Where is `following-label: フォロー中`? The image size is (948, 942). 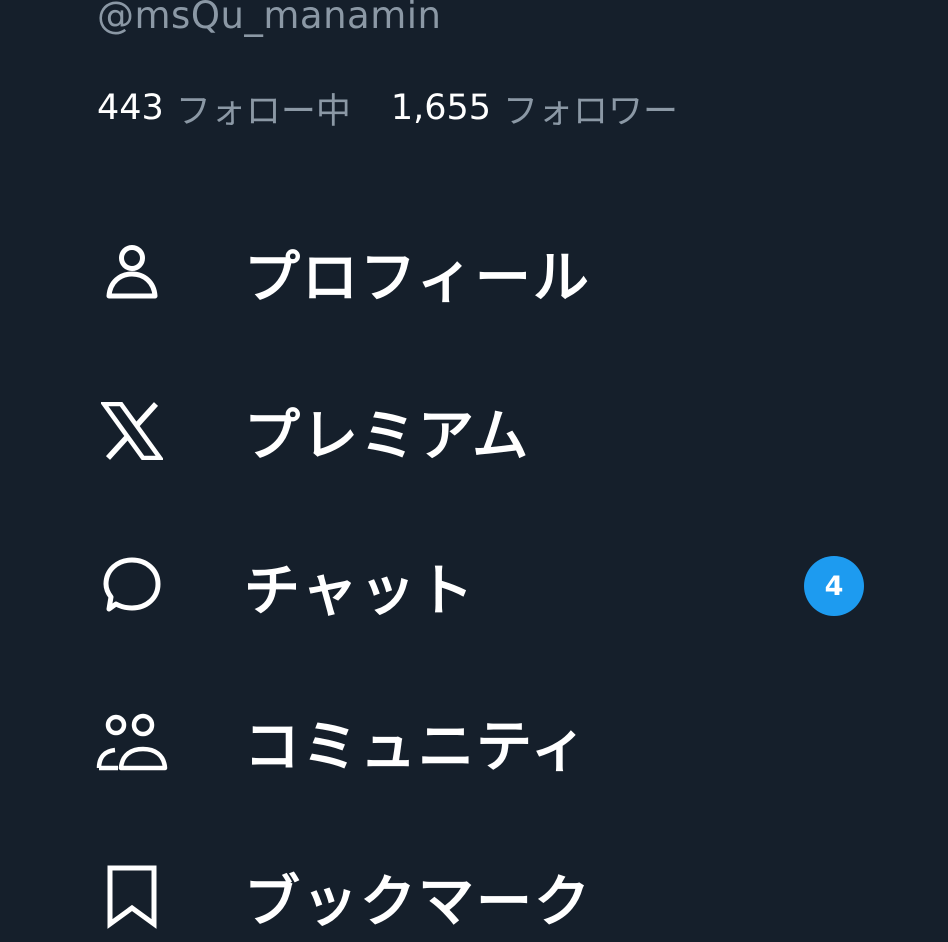 following-label: フォロー中 is located at coordinates (263, 111).